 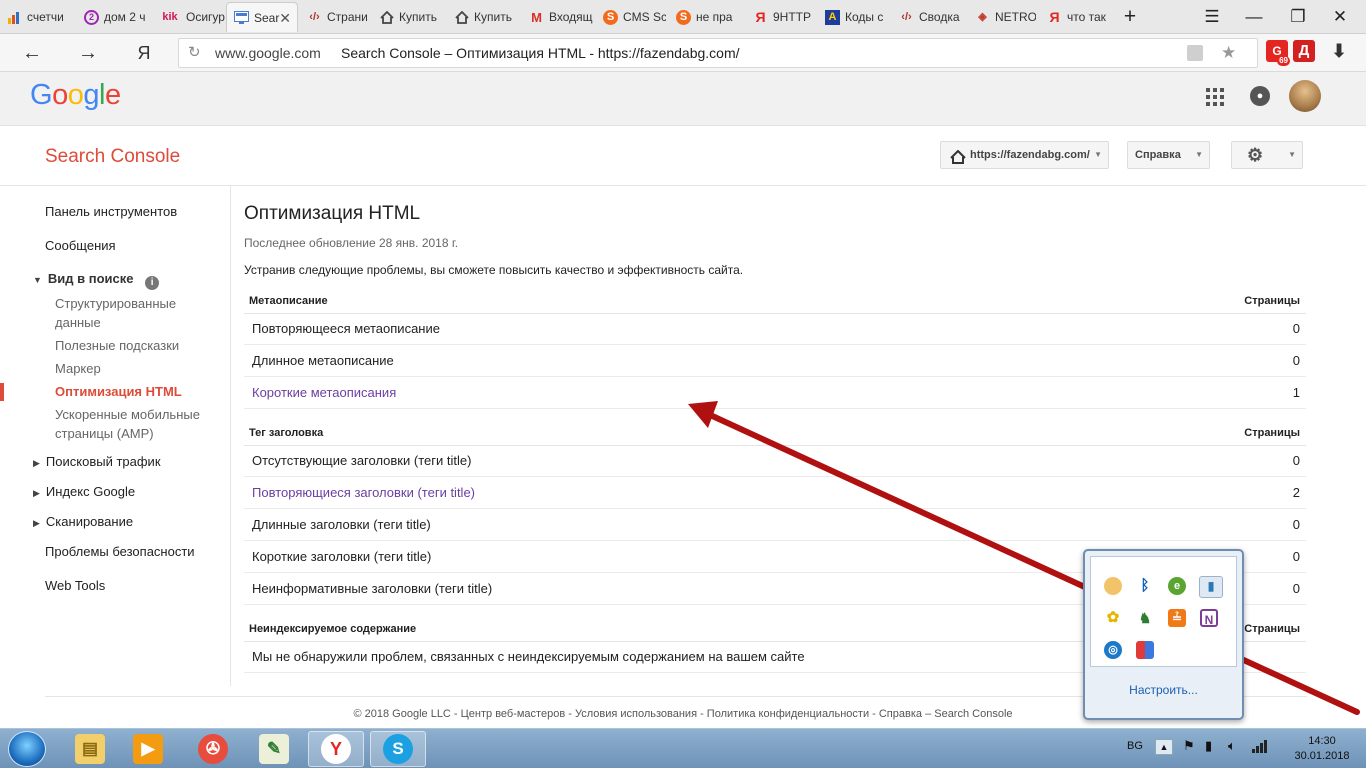 I want to click on folder-icon: ▤, so click(x=90, y=749).